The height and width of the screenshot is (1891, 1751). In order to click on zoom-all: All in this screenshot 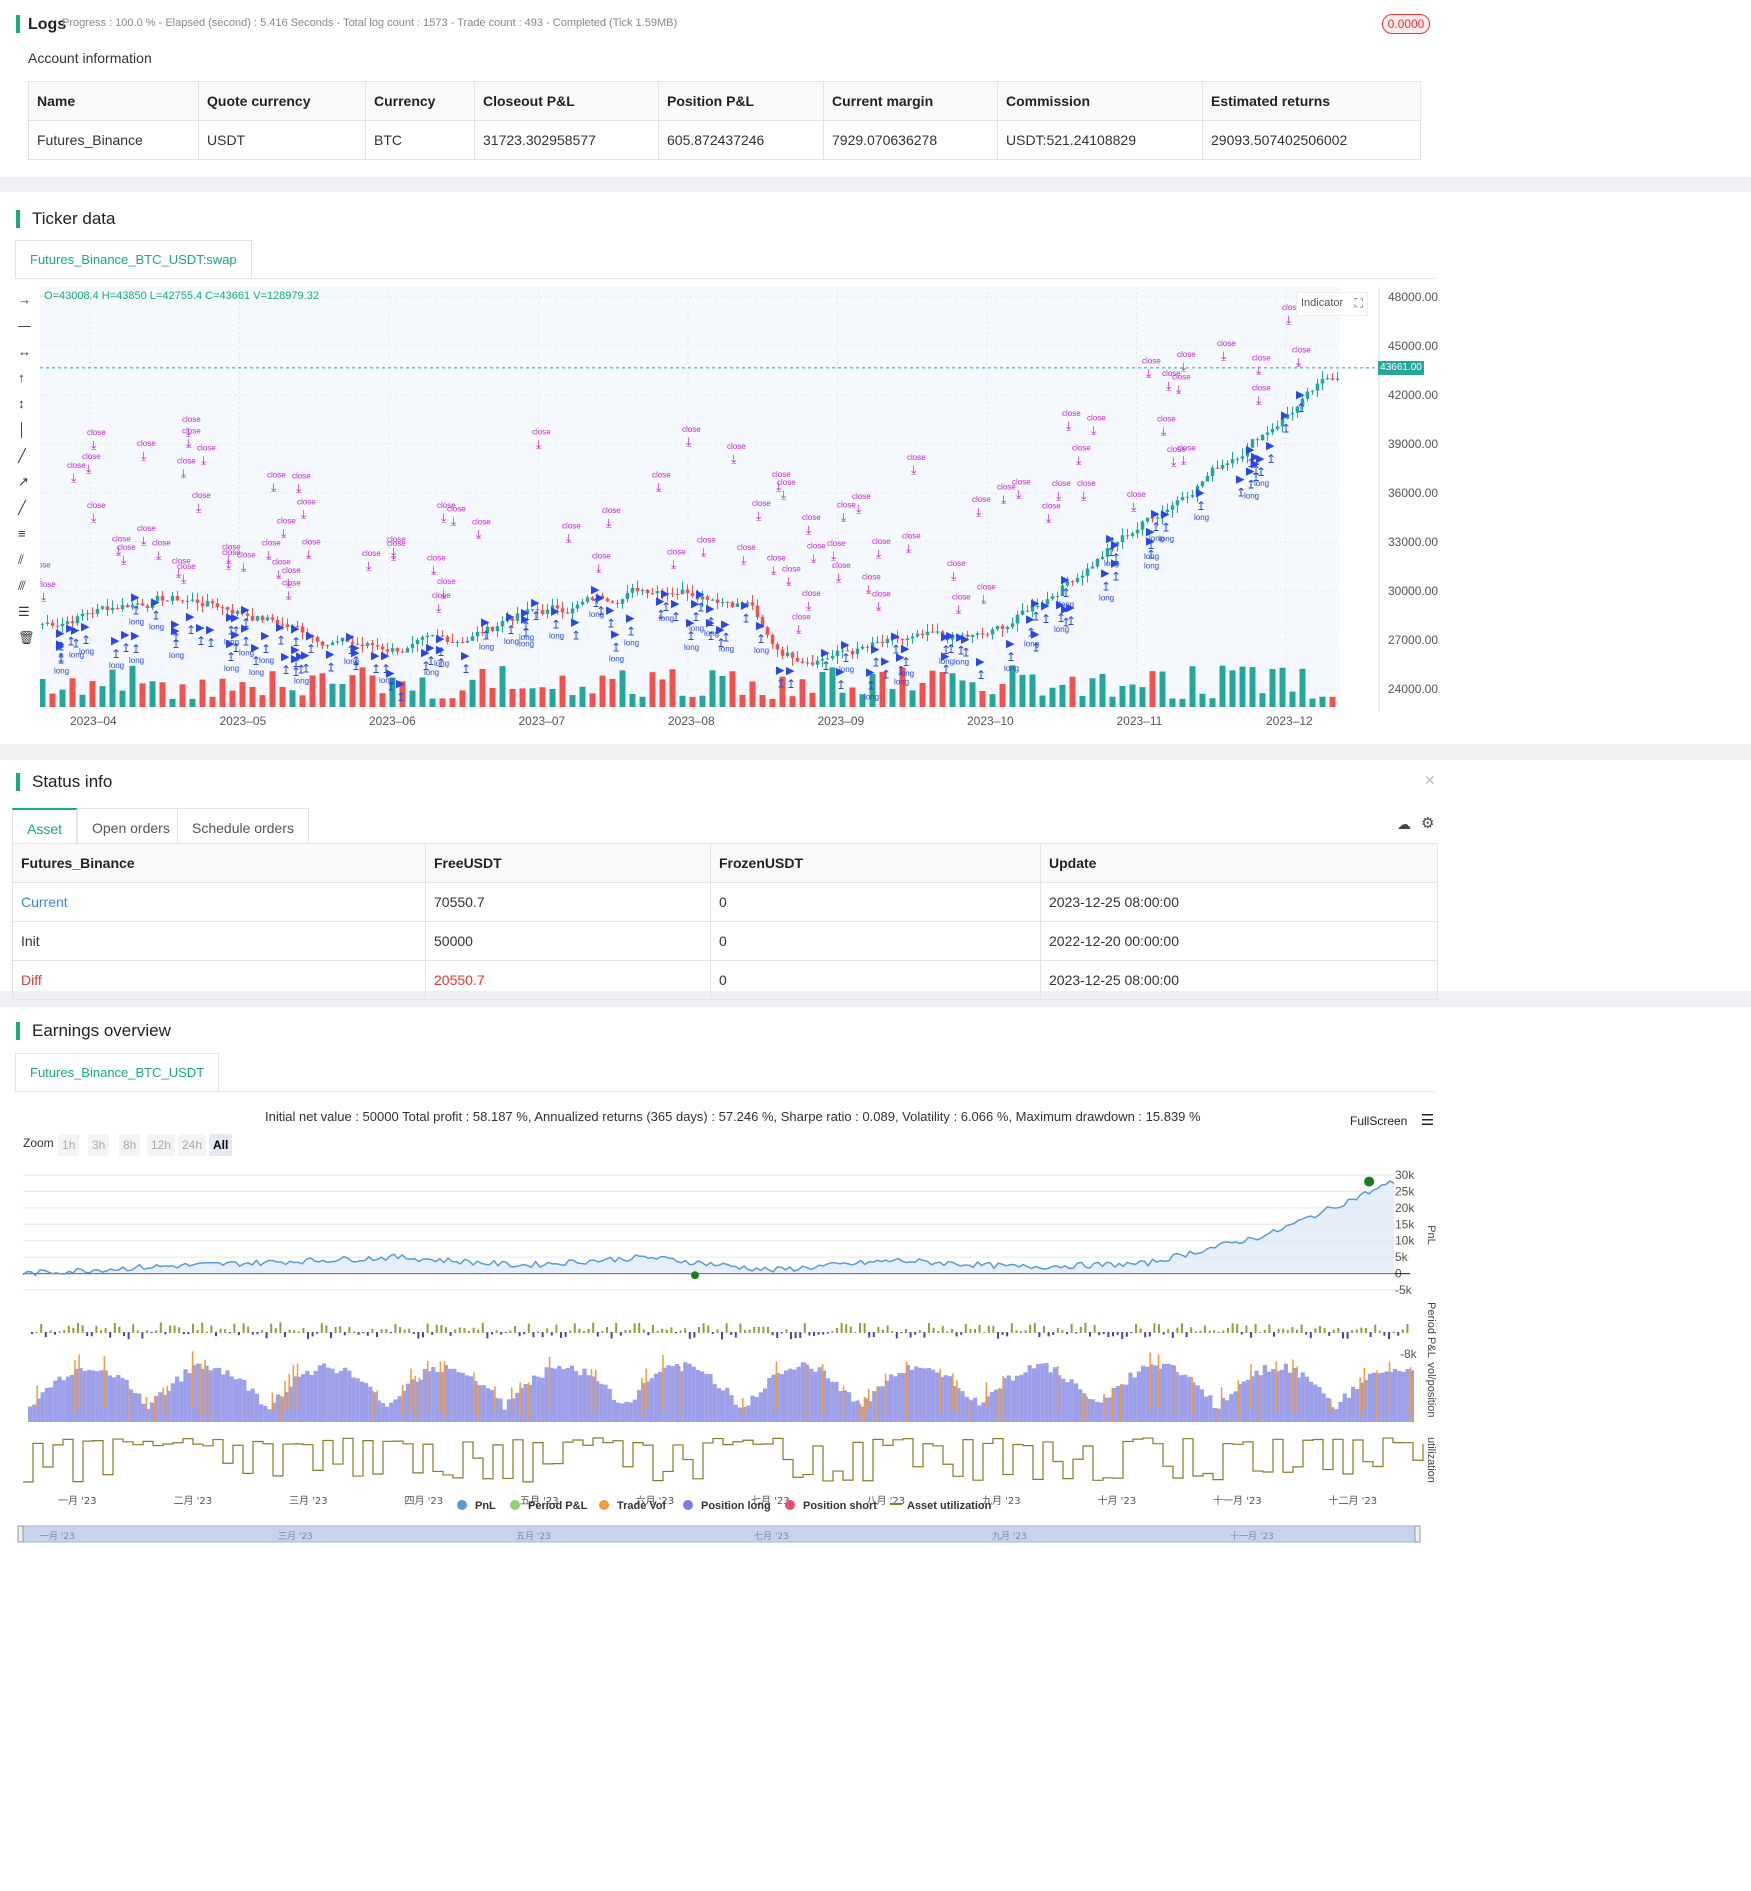, I will do `click(221, 1145)`.